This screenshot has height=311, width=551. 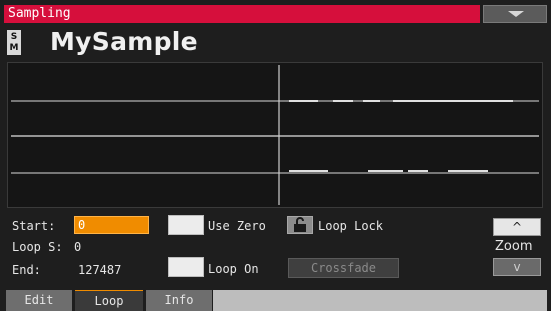 I want to click on zoom-out-button: v, so click(x=517, y=267).